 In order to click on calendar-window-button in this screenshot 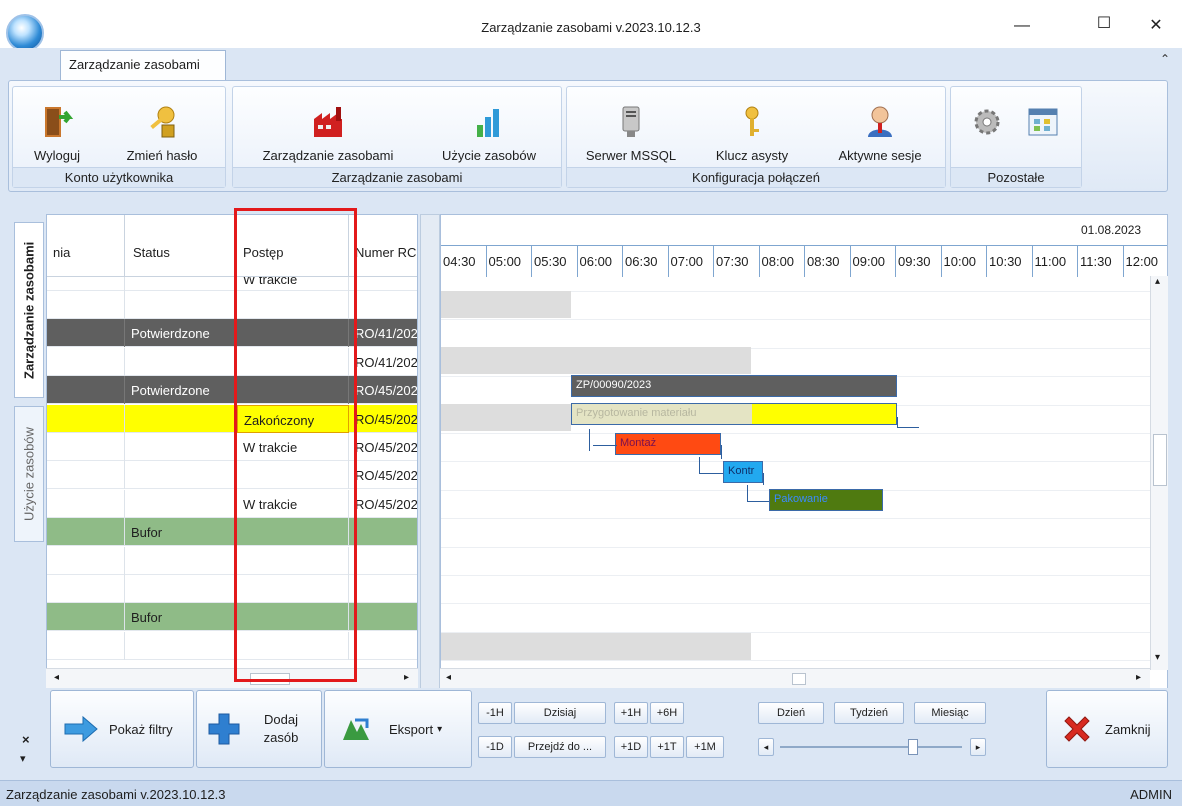, I will do `click(1043, 126)`.